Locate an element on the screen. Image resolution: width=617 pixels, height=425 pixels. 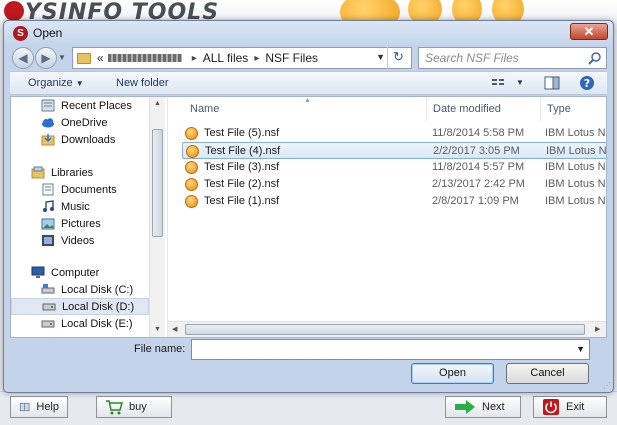
breadcrumb-item-all-files: ALL files is located at coordinates (226, 58).